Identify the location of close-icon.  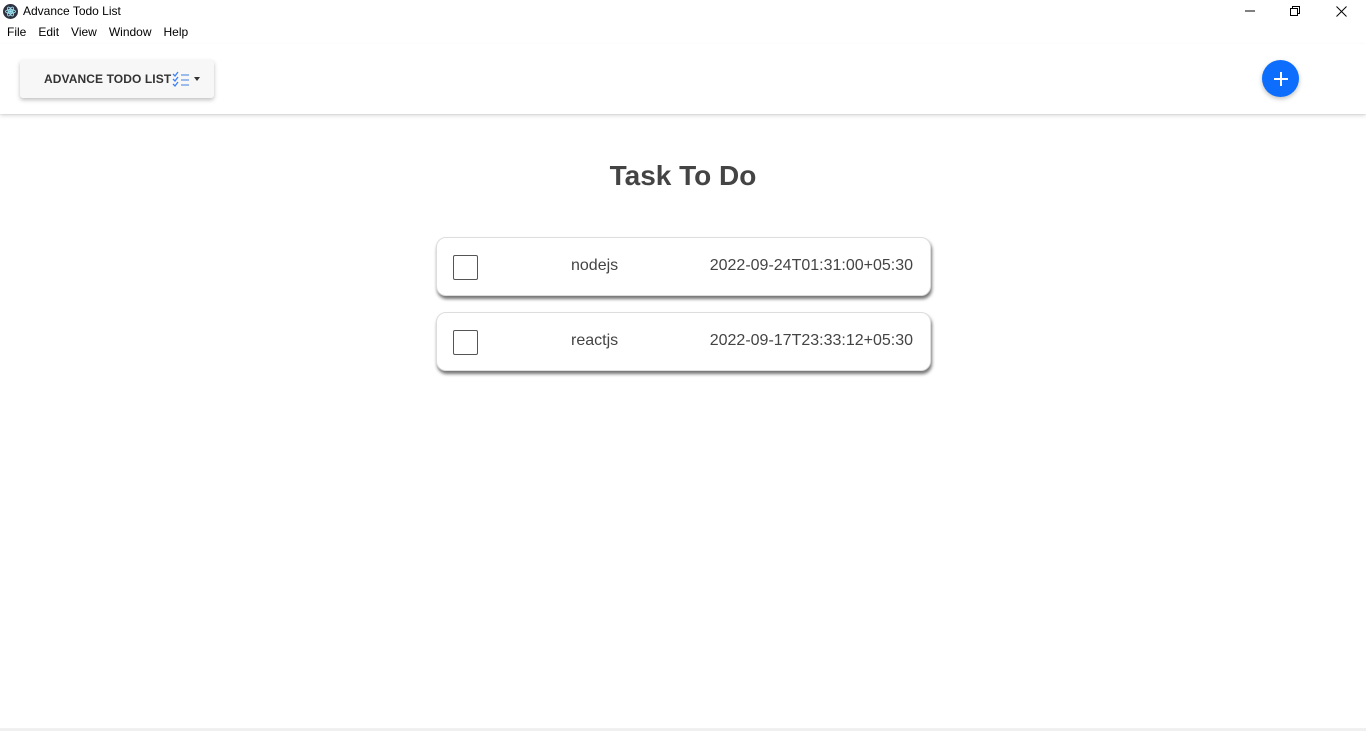
(1341, 11).